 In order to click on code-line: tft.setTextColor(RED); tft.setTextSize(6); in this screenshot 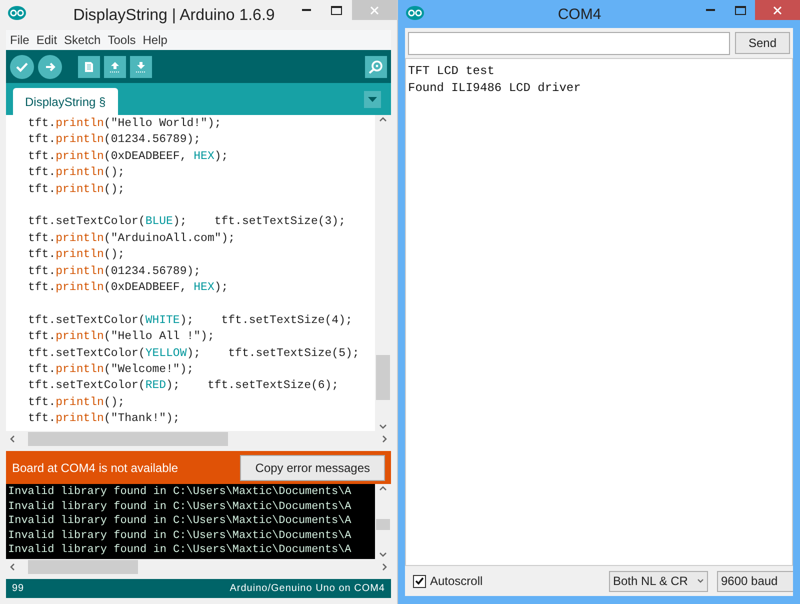, I will do `click(183, 386)`.